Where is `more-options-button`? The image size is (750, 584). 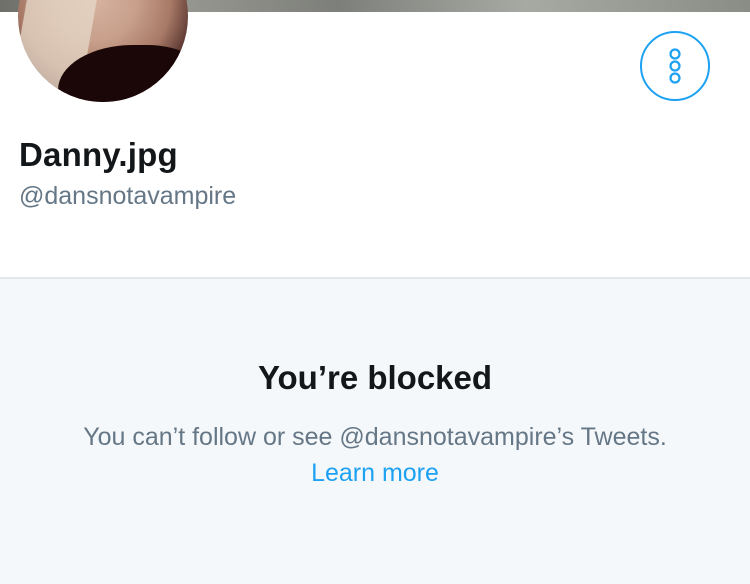
more-options-button is located at coordinates (675, 66).